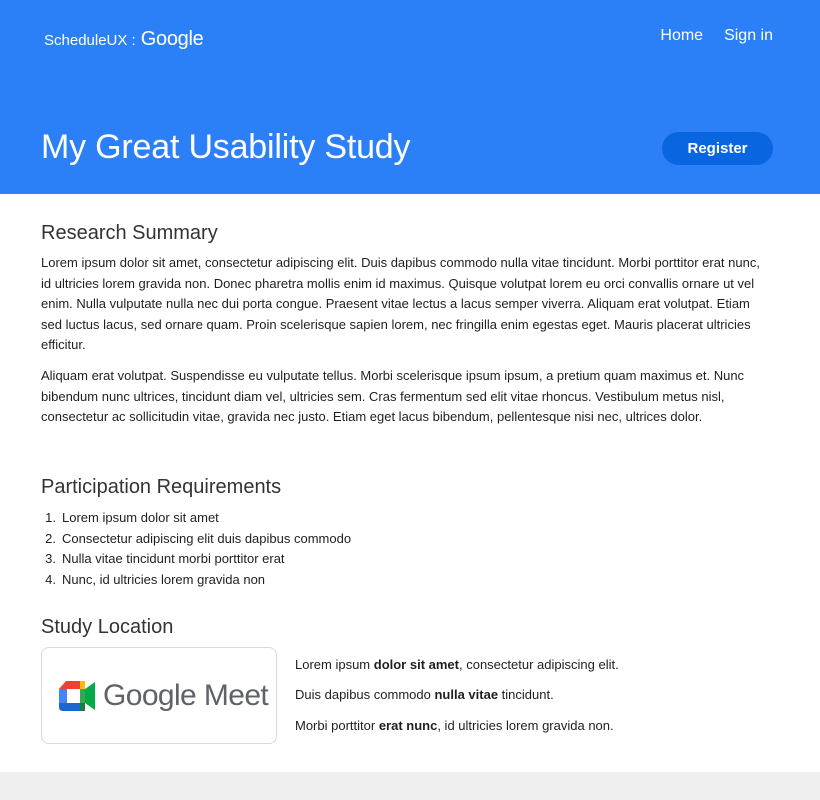 Image resolution: width=820 pixels, height=800 pixels. What do you see at coordinates (681, 36) in the screenshot?
I see `nav-home-link: Home` at bounding box center [681, 36].